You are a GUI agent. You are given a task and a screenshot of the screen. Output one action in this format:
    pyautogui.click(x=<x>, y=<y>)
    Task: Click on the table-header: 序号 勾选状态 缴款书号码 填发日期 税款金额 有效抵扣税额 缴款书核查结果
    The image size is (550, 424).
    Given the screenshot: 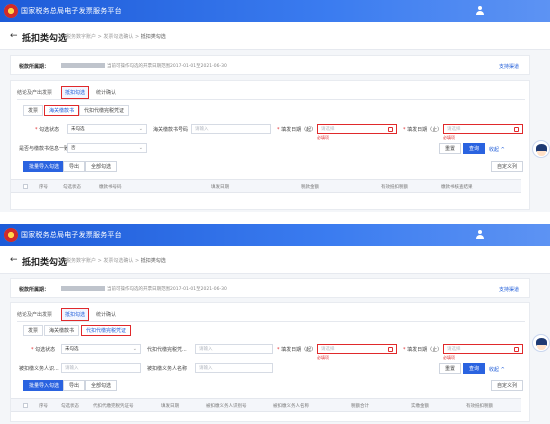 What is the action you would take?
    pyautogui.click(x=266, y=186)
    